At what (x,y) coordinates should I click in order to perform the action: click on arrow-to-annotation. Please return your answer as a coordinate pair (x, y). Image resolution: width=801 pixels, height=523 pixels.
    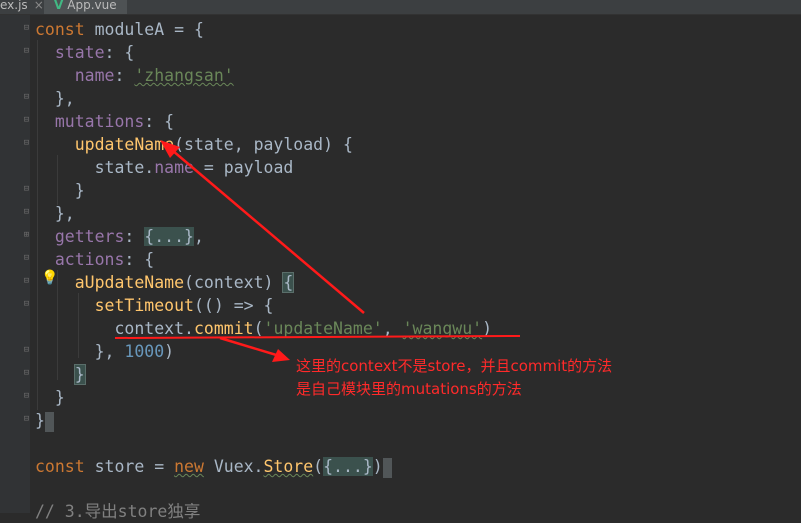
    Looking at the image, I should click on (251, 347).